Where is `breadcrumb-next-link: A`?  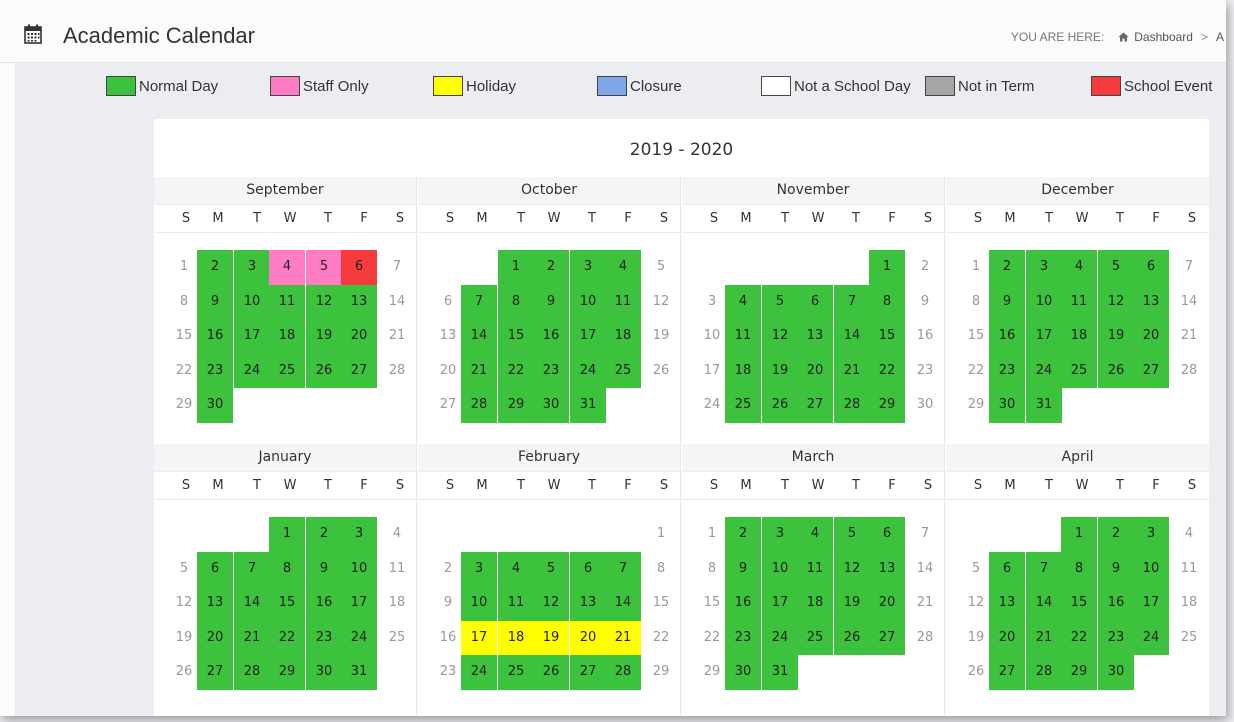 breadcrumb-next-link: A is located at coordinates (1220, 37).